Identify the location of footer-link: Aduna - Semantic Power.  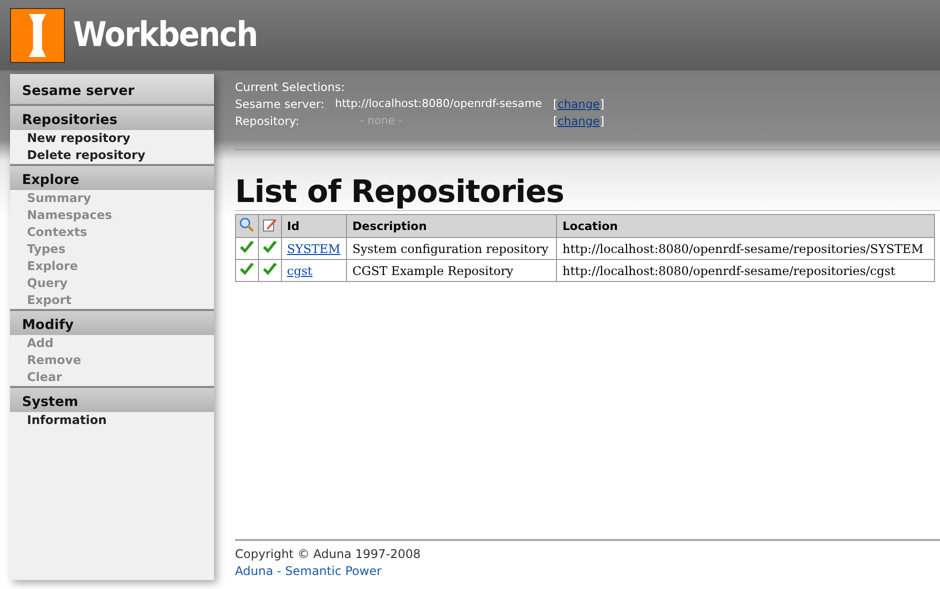
(308, 571).